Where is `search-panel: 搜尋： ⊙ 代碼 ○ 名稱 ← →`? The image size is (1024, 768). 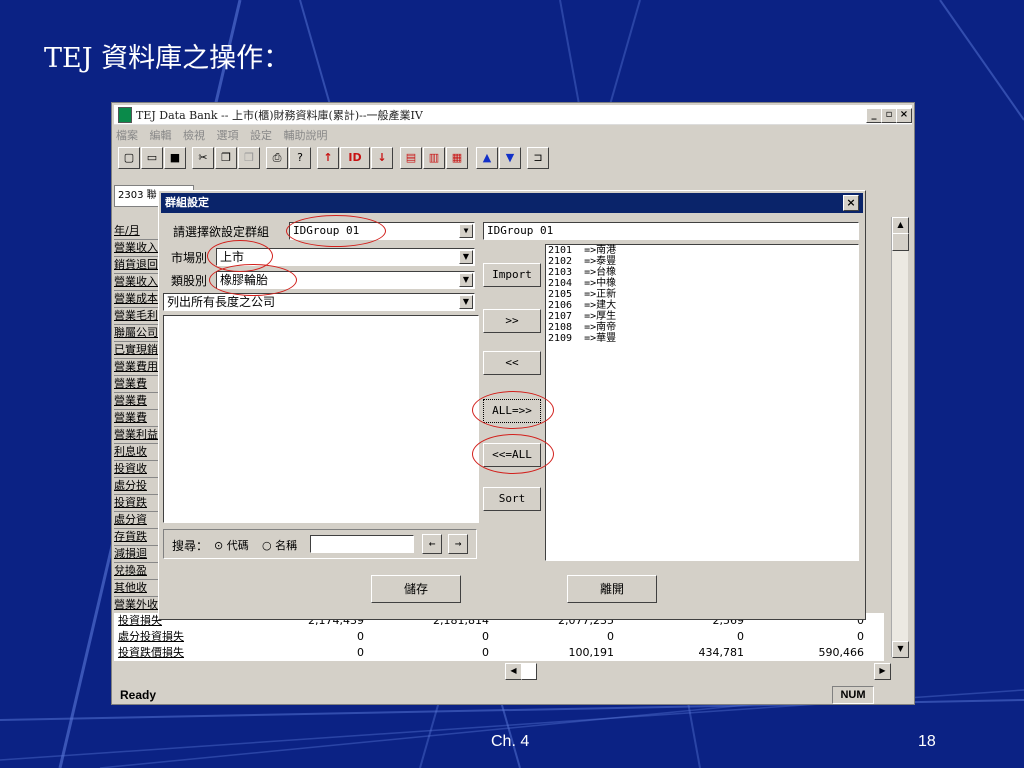
search-panel: 搜尋： ⊙ 代碼 ○ 名稱 ← → is located at coordinates (320, 544).